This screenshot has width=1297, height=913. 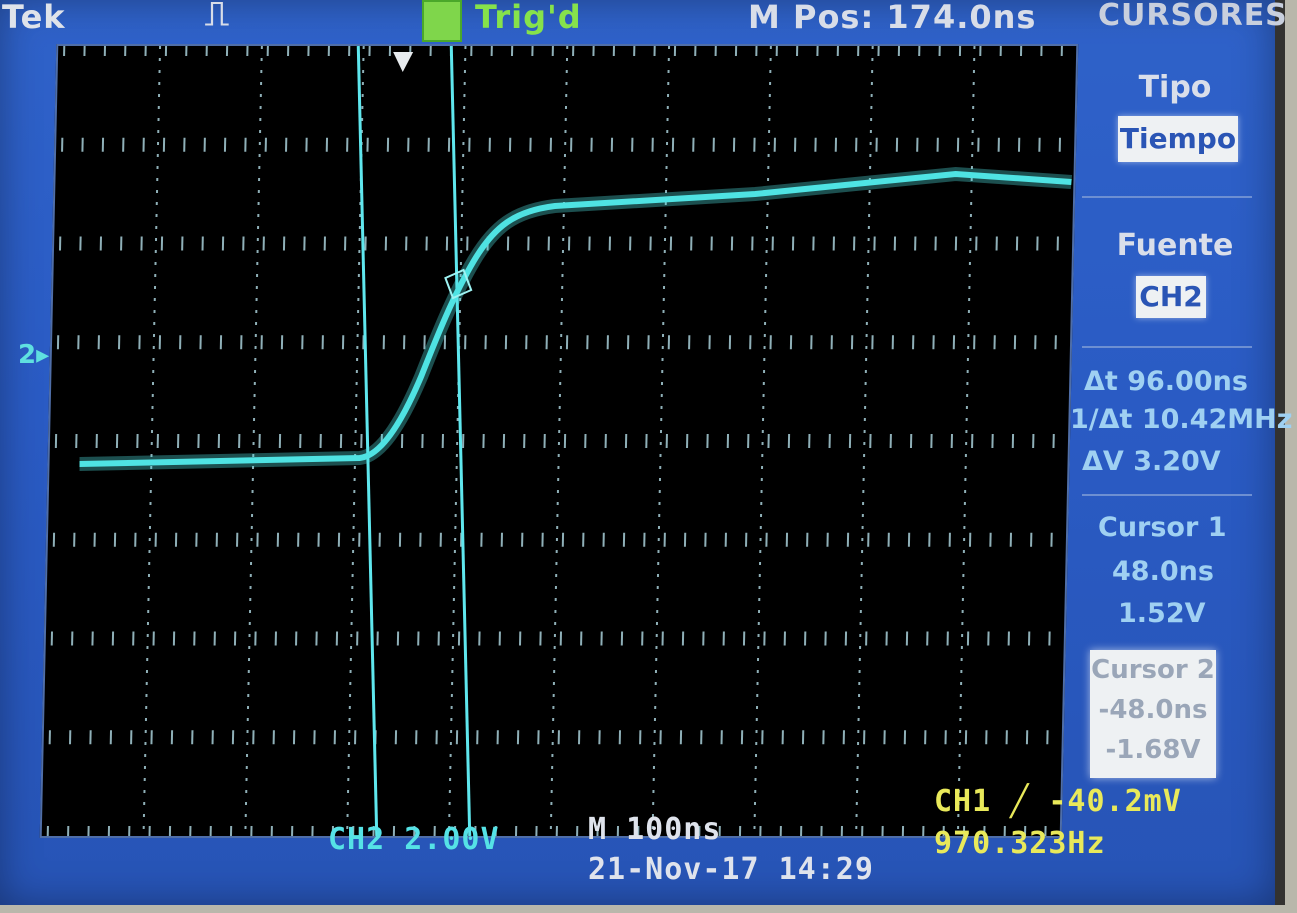 What do you see at coordinates (442, 21) in the screenshot?
I see `run-status-indicator` at bounding box center [442, 21].